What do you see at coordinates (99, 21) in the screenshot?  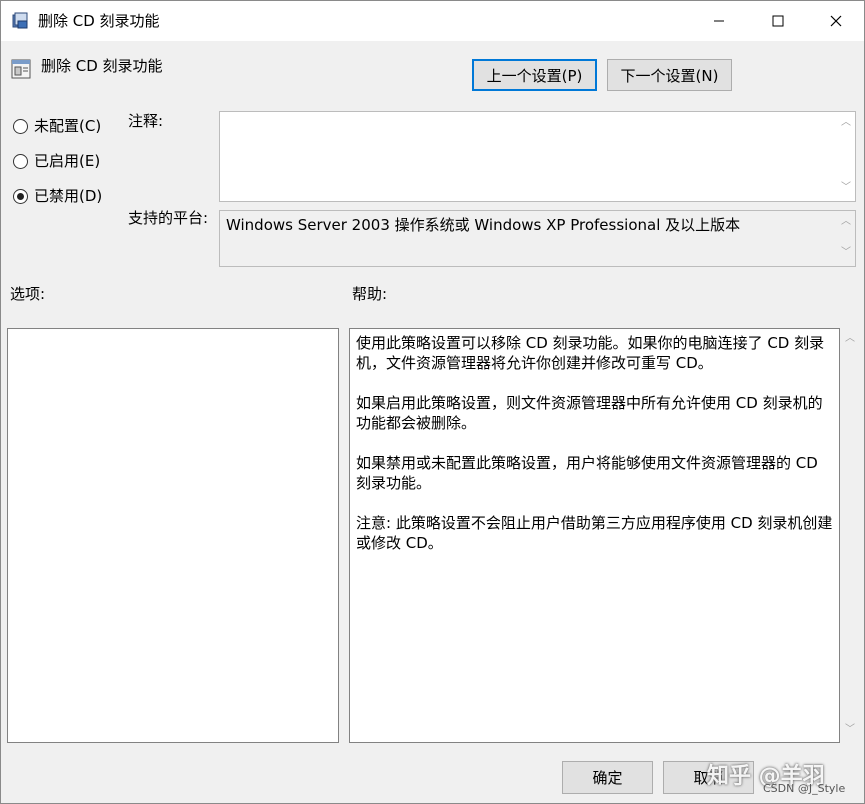 I see `window-title: 删除 CD 刻录功能` at bounding box center [99, 21].